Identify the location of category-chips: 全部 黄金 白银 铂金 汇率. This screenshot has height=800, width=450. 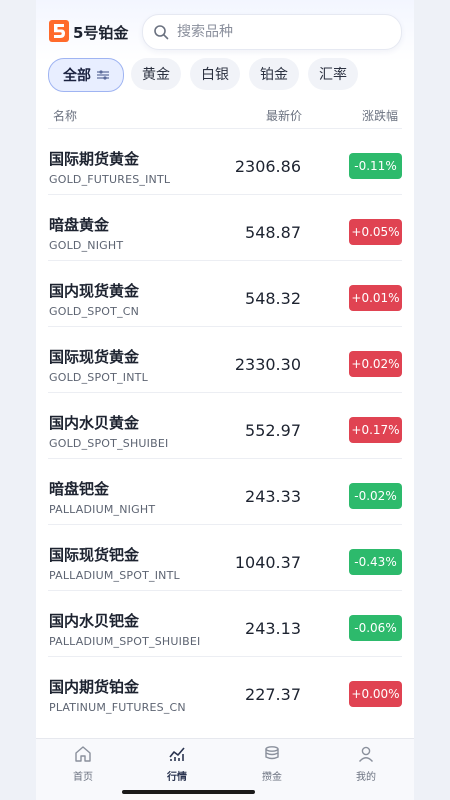
(225, 75).